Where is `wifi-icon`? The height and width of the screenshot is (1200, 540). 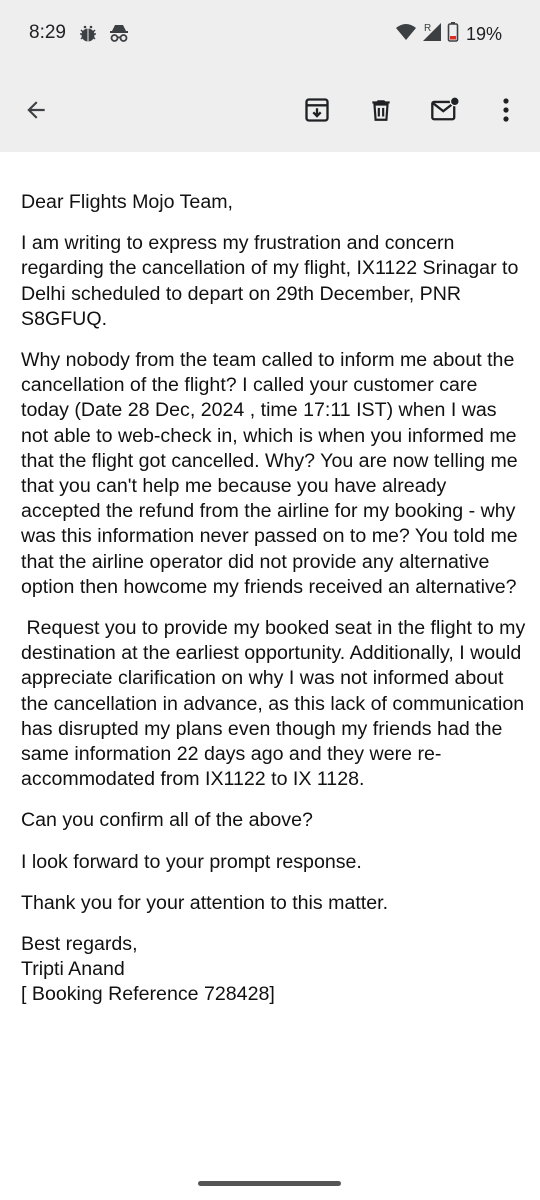
wifi-icon is located at coordinates (406, 34).